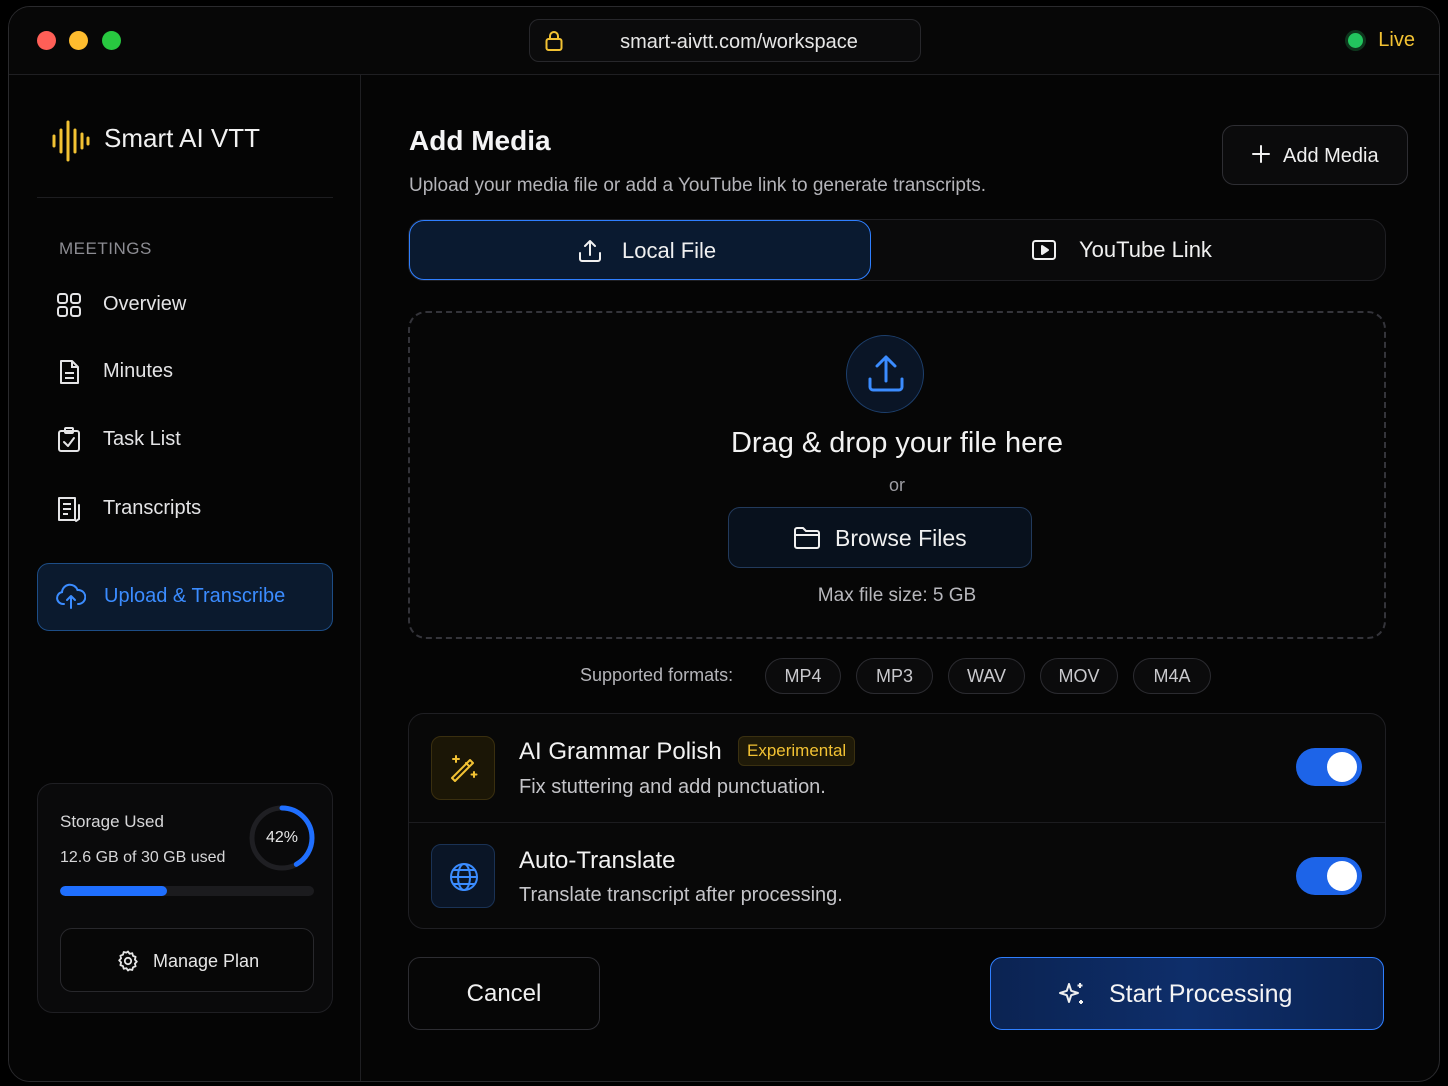 The width and height of the screenshot is (1448, 1086). Describe the element at coordinates (69, 372) in the screenshot. I see `document-icon` at that location.